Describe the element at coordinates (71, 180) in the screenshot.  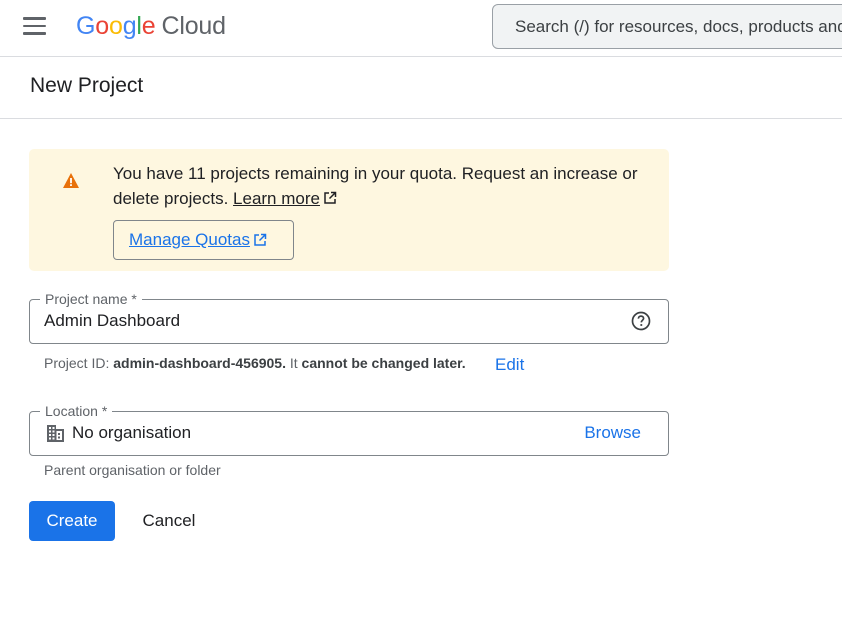
I see `warning-icon` at that location.